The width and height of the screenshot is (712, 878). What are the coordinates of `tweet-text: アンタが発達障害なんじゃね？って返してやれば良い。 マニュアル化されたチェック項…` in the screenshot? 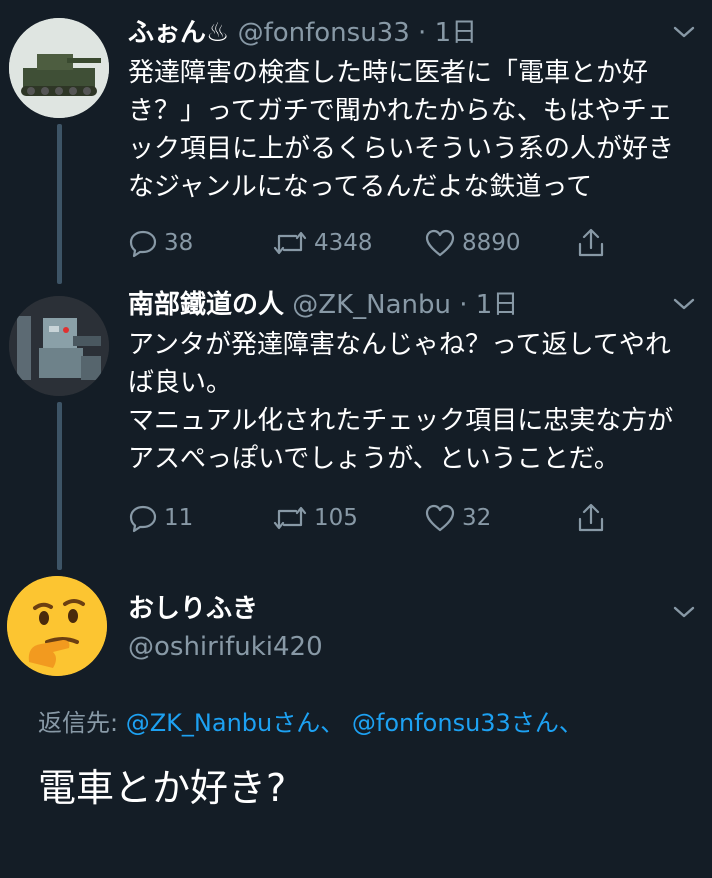 It's located at (401, 402).